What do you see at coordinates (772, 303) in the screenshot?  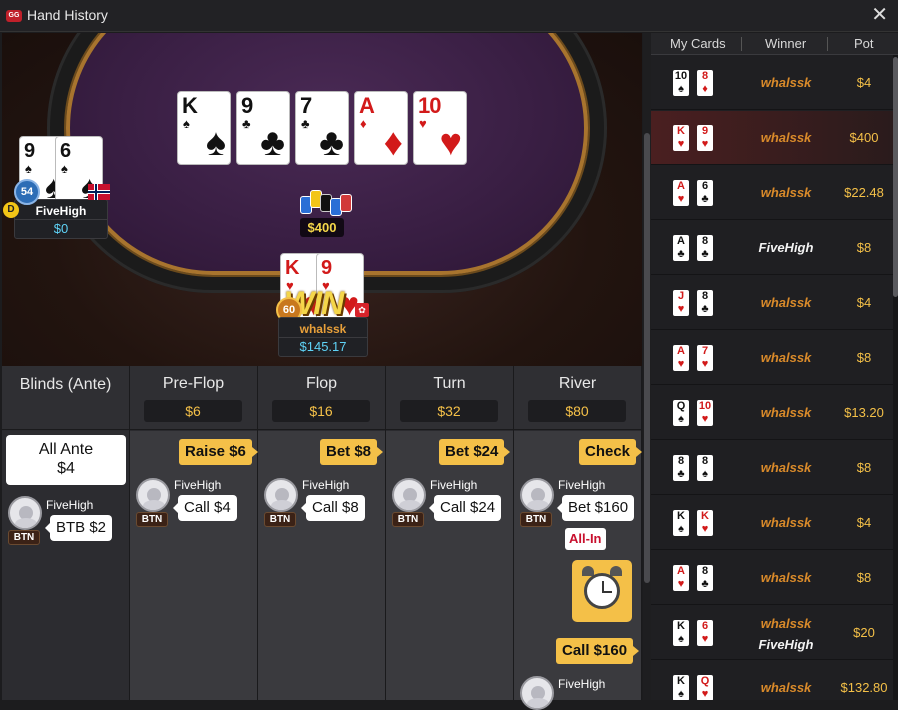 I see `history-row: J ♥ 8 ♣ whalssk $4` at bounding box center [772, 303].